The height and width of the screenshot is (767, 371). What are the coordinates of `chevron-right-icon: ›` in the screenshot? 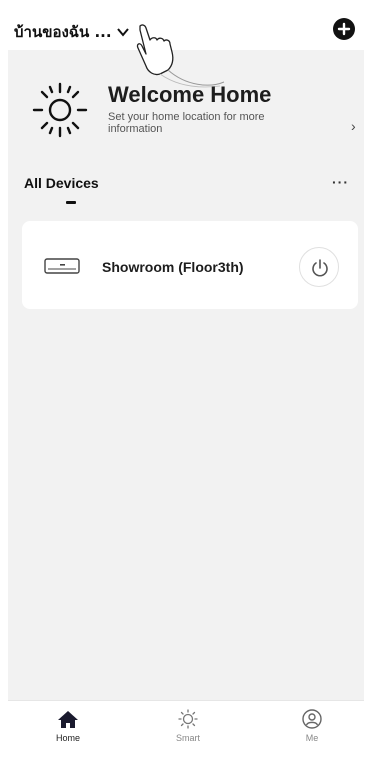 It's located at (353, 126).